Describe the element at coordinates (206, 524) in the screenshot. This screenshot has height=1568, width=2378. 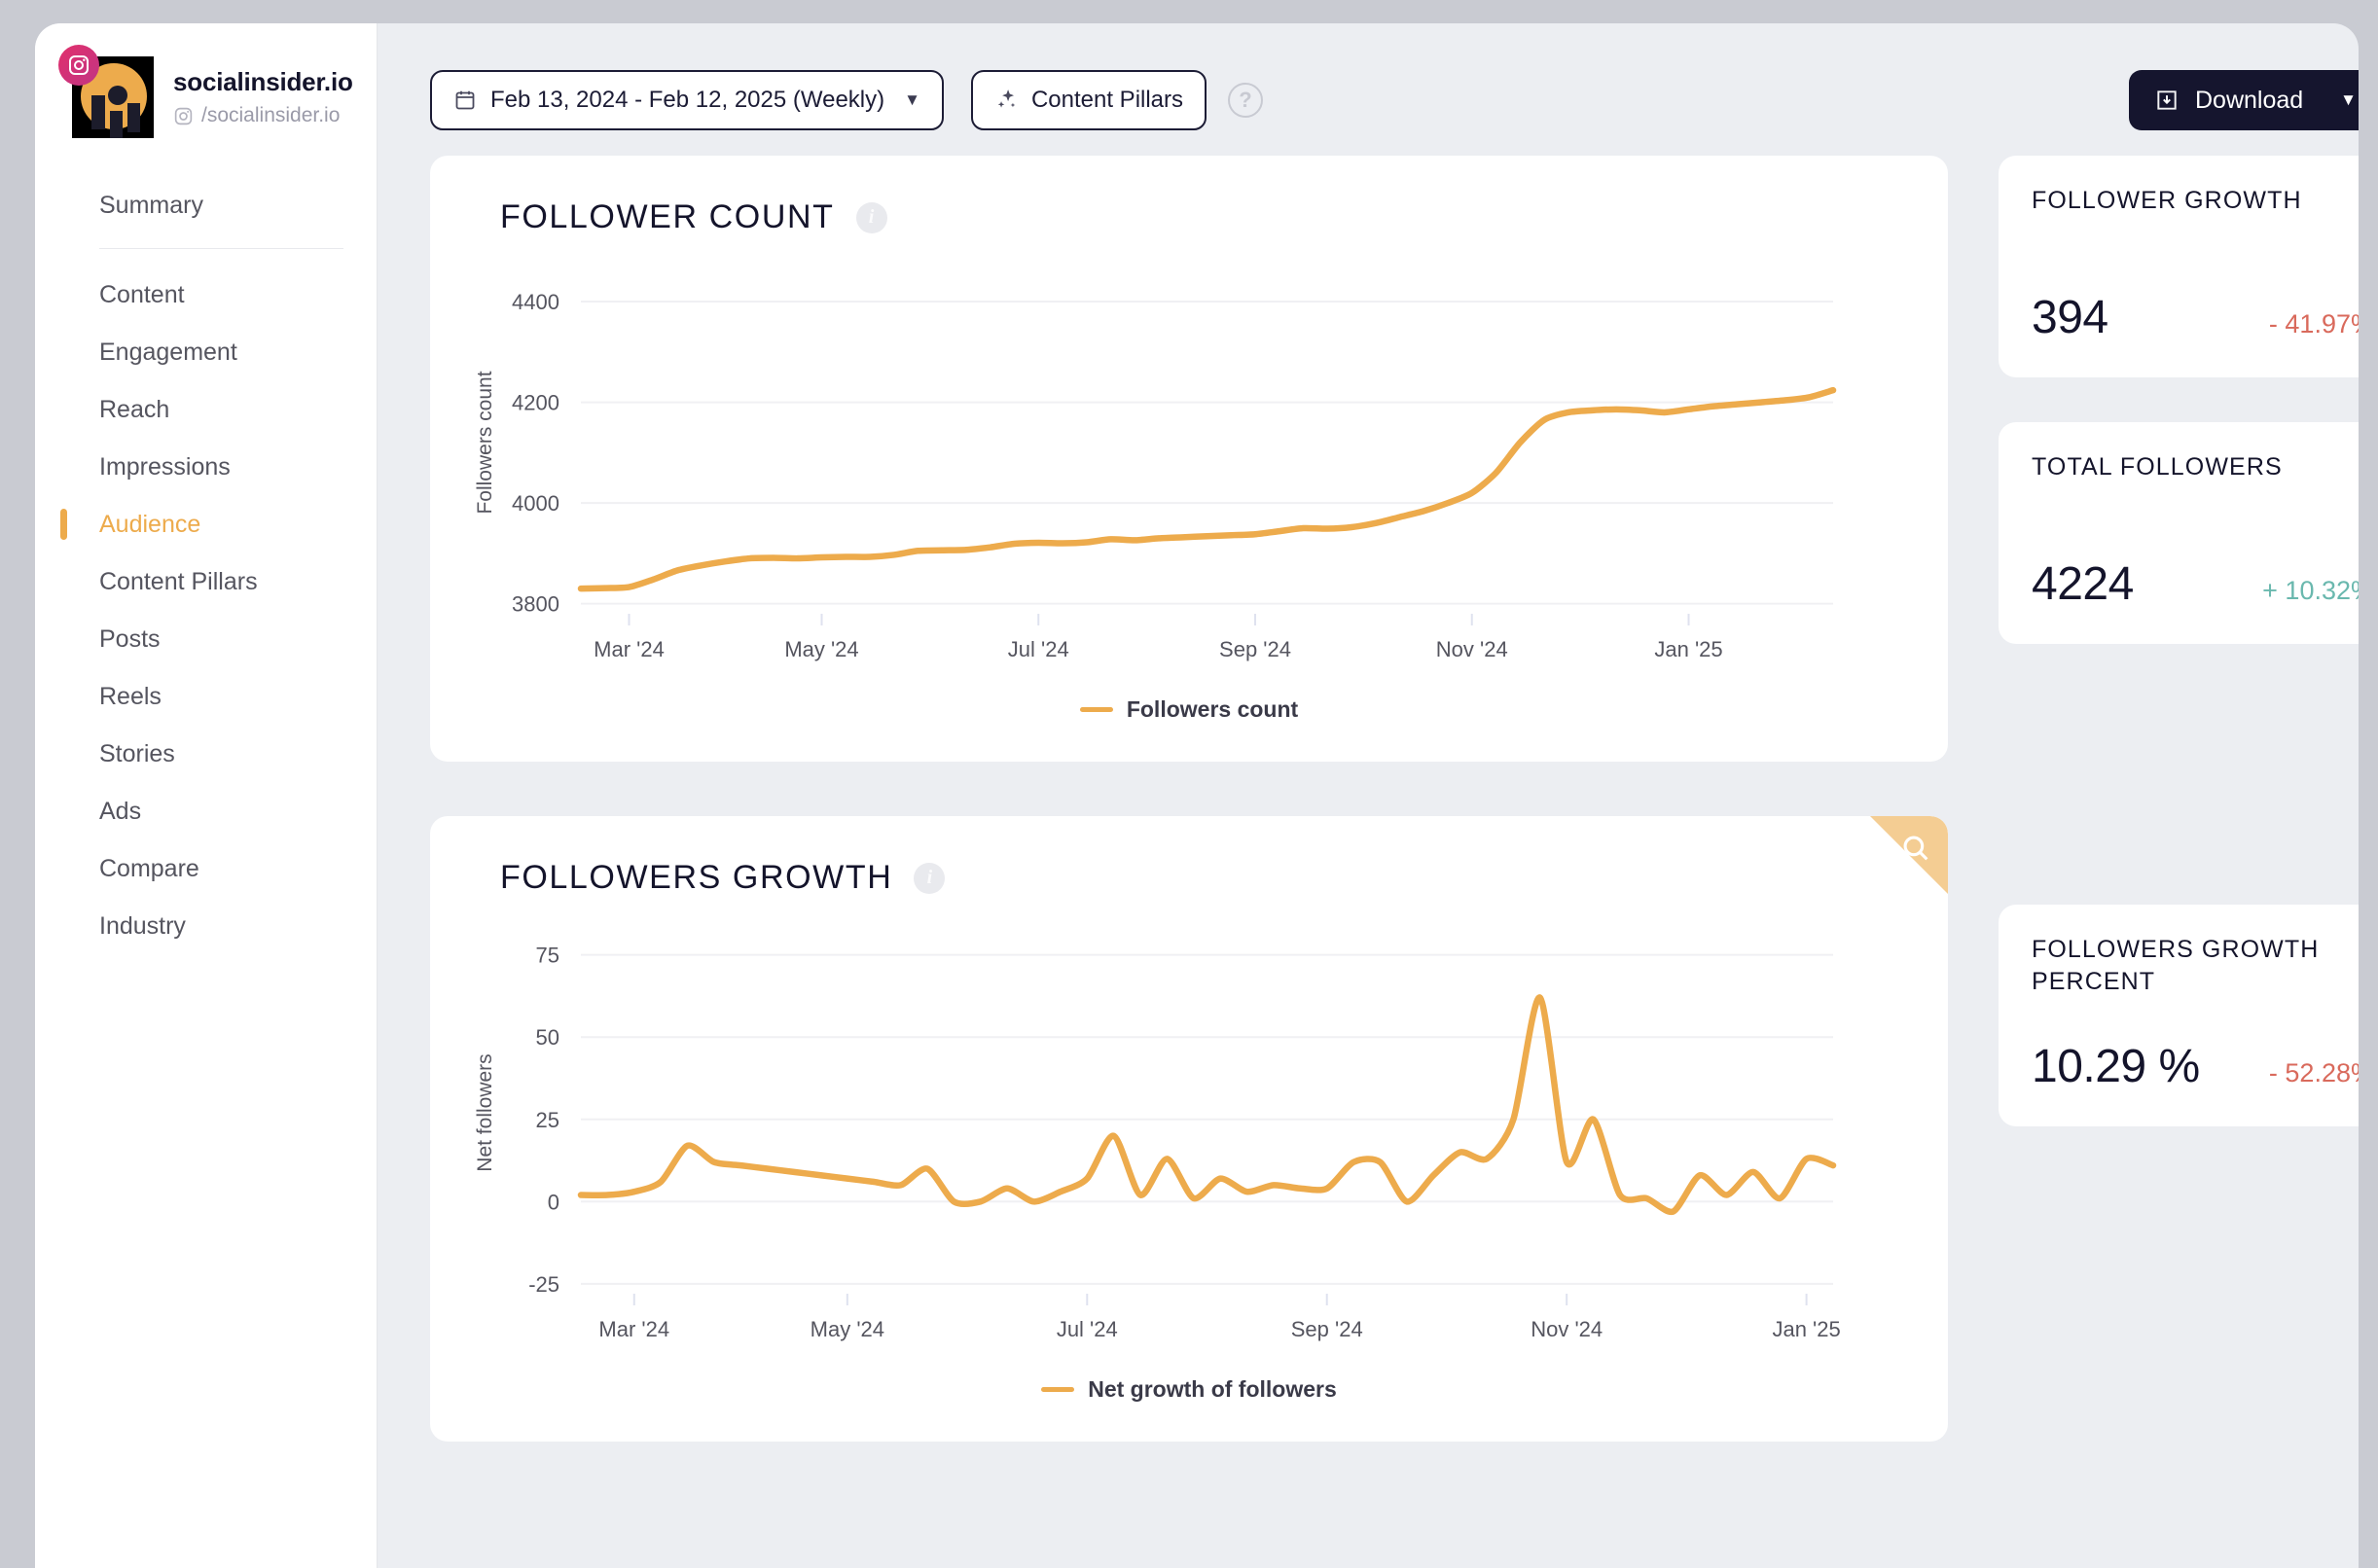
I see `sidebar-item-audience: Audience` at that location.